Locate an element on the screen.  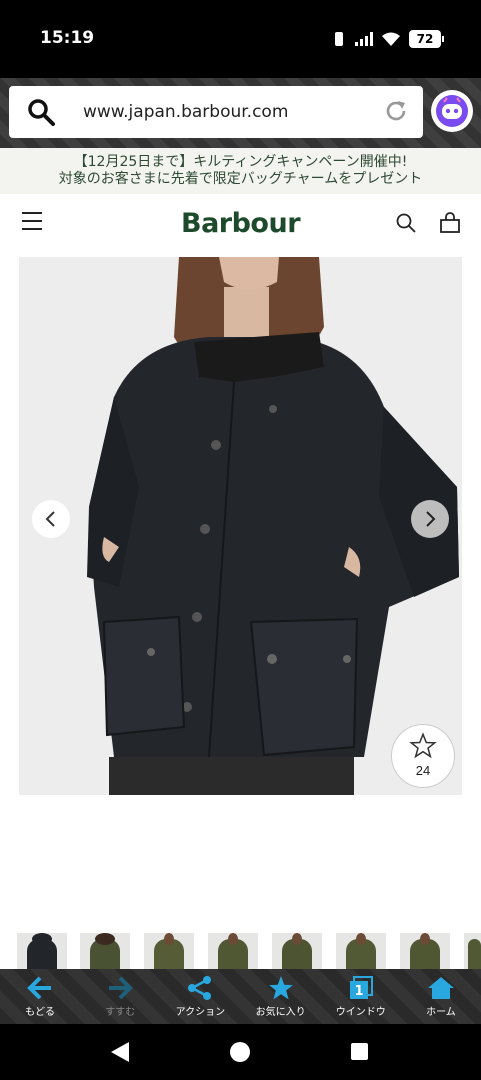
search-icon is located at coordinates (41, 112).